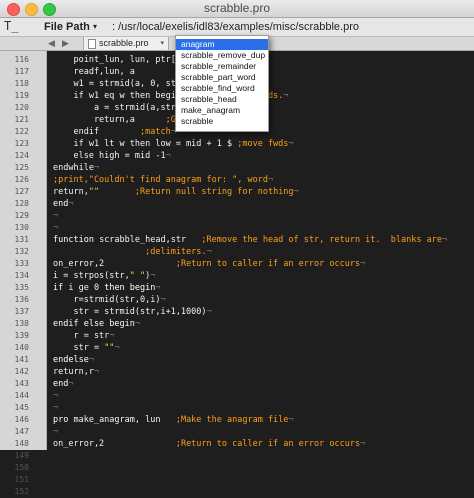  Describe the element at coordinates (23, 120) in the screenshot. I see `gutter-row: 121` at that location.